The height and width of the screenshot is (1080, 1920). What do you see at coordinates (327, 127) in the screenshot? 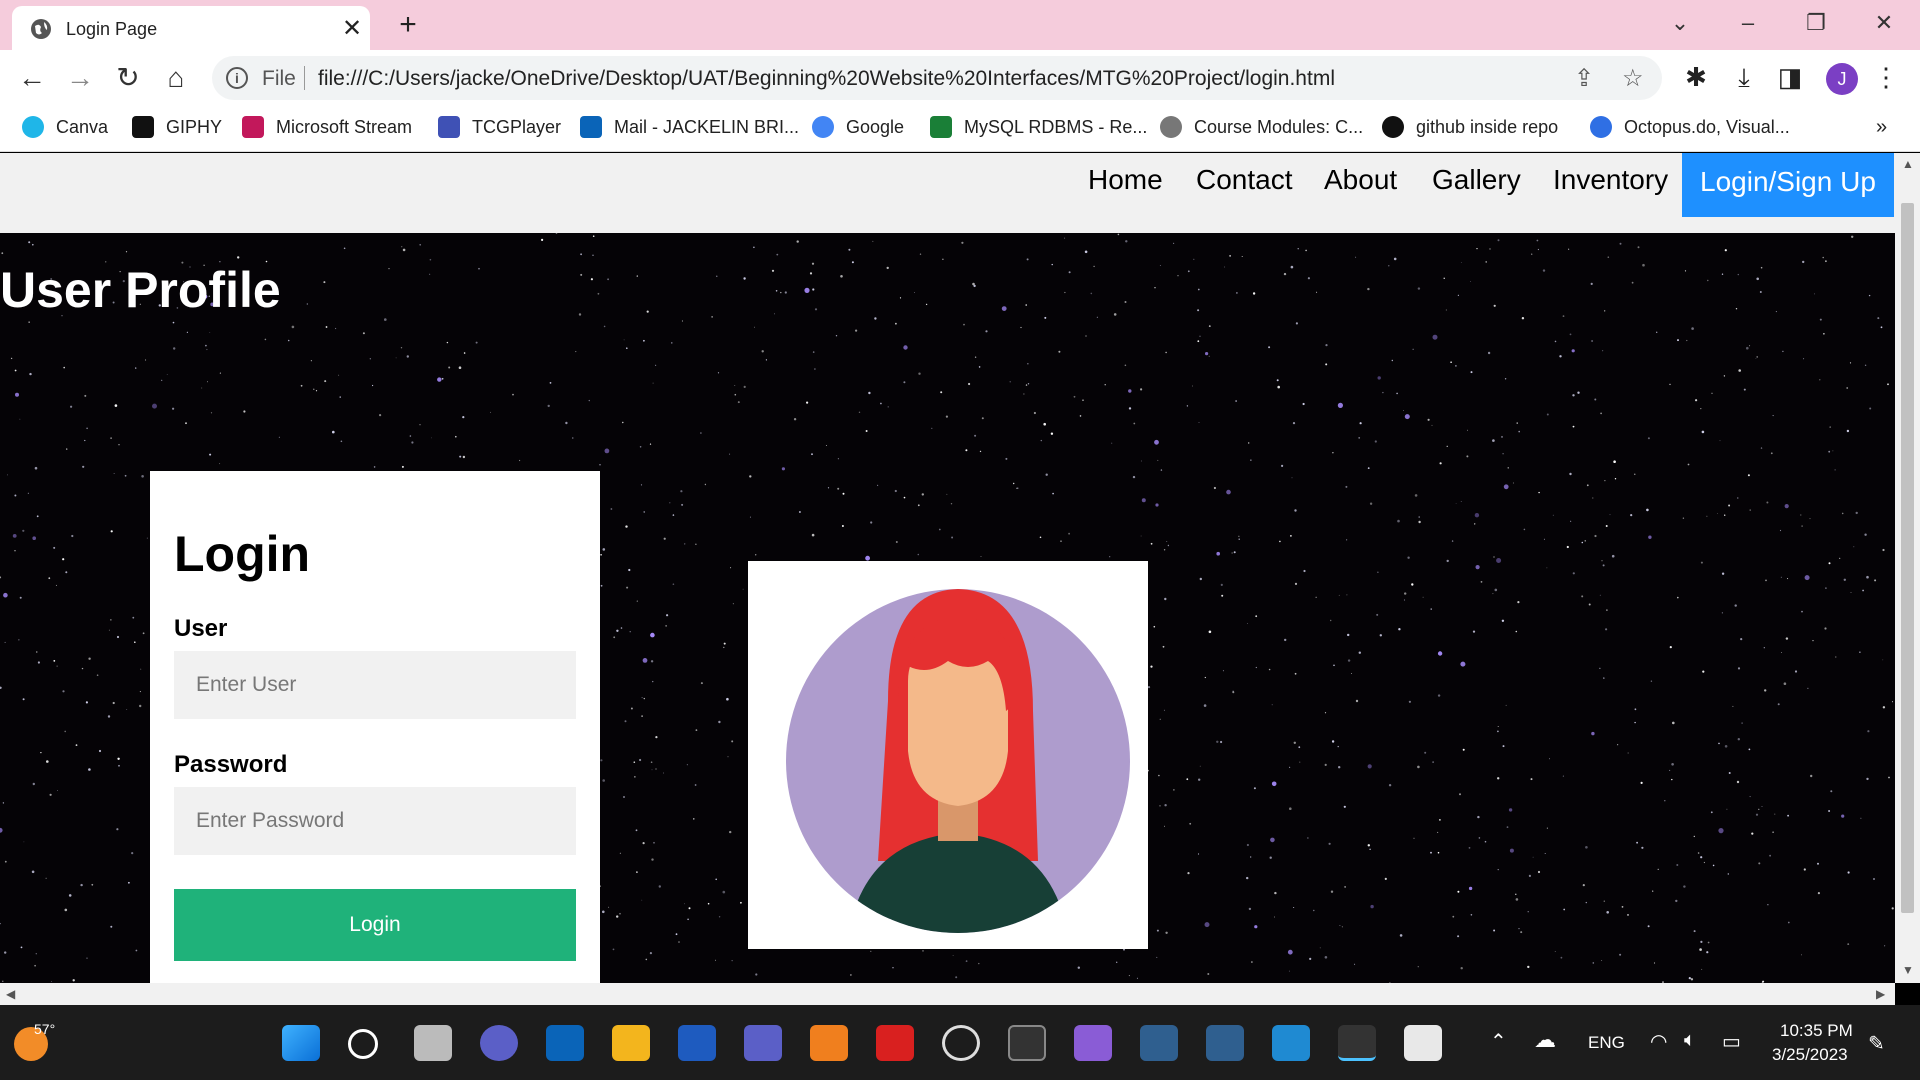
I see `bookmark-microsoft-stream: Microsoft Stream` at bounding box center [327, 127].